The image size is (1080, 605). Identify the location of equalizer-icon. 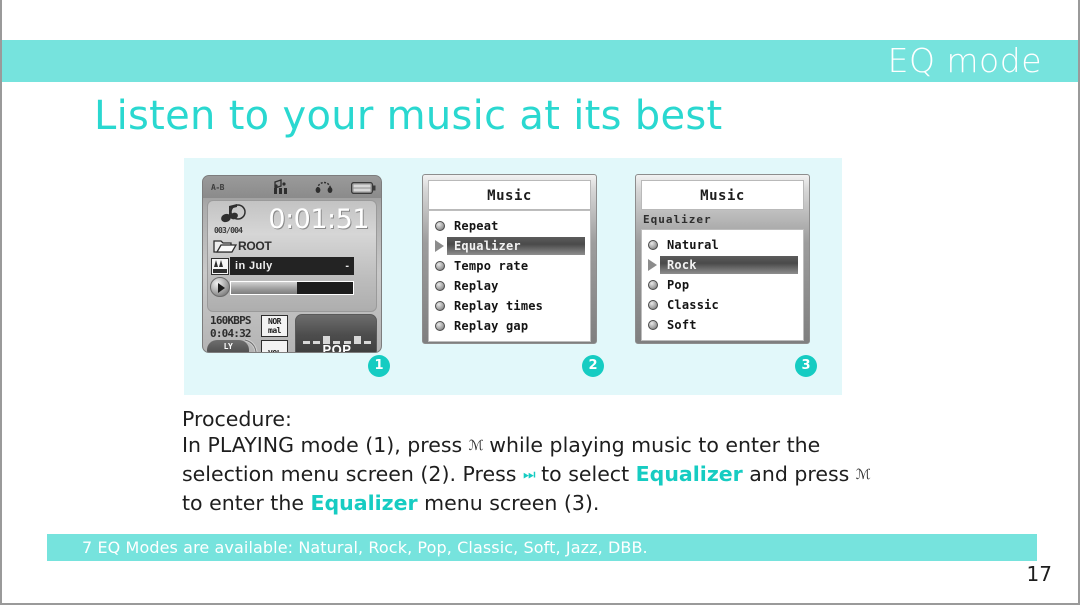
(281, 189).